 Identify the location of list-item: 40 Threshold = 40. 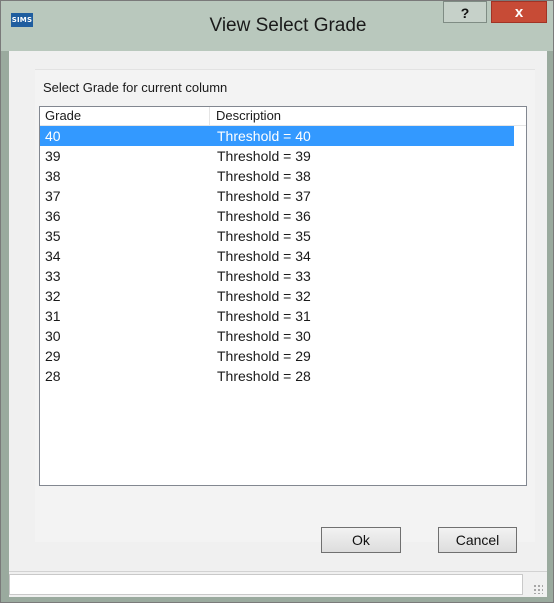
(277, 136).